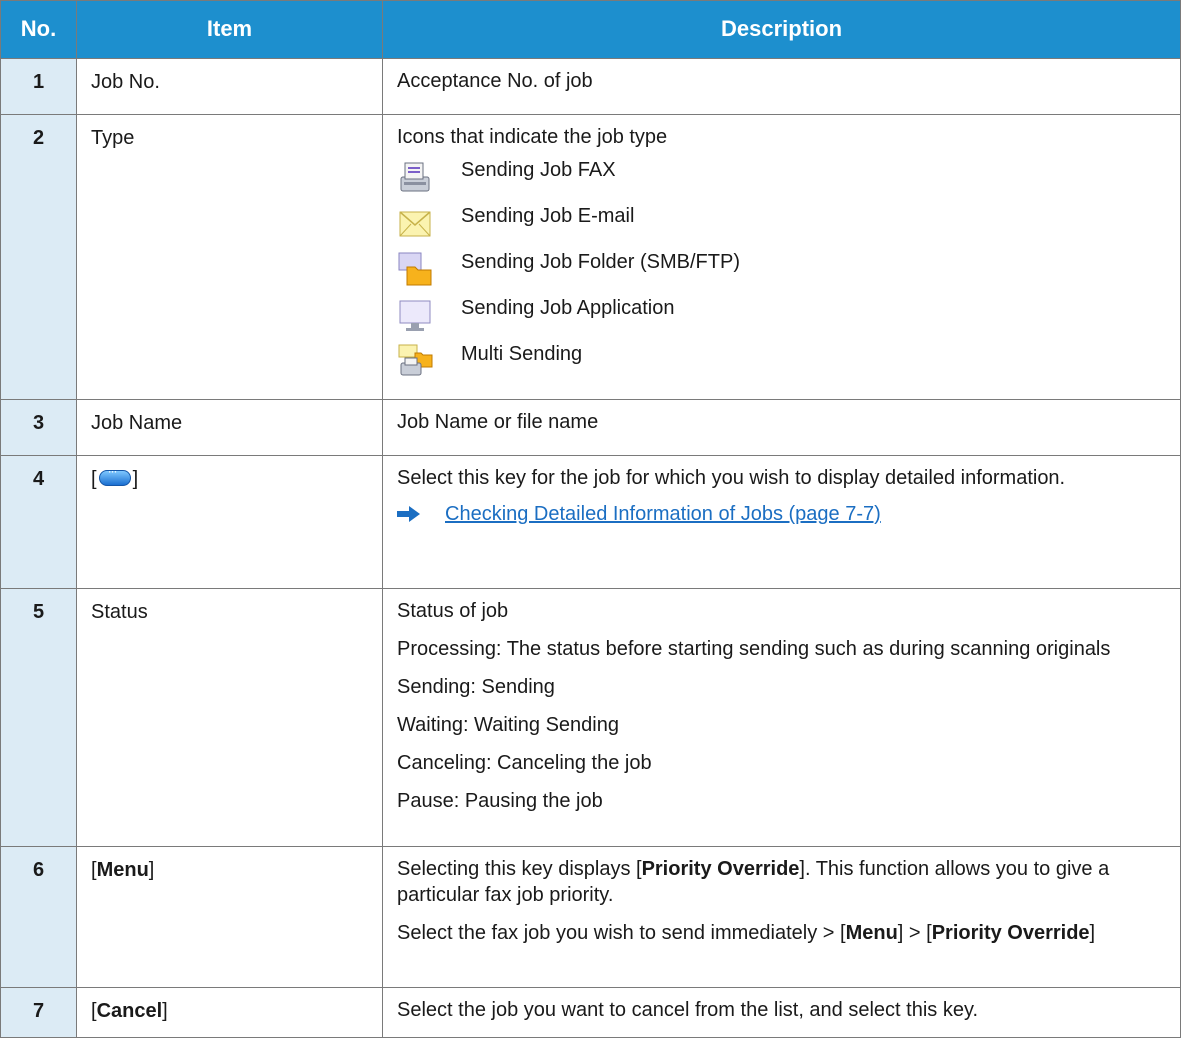  What do you see at coordinates (498, 422) in the screenshot?
I see `description-text: Job Name or file name` at bounding box center [498, 422].